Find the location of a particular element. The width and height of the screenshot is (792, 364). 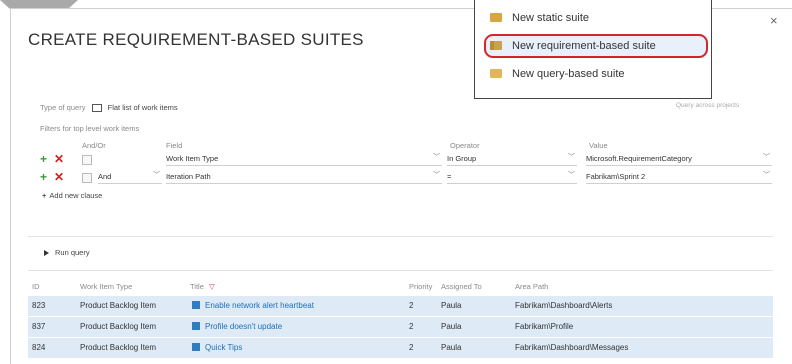

value-value: Fabrikam\Sprint 2 is located at coordinates (616, 176).